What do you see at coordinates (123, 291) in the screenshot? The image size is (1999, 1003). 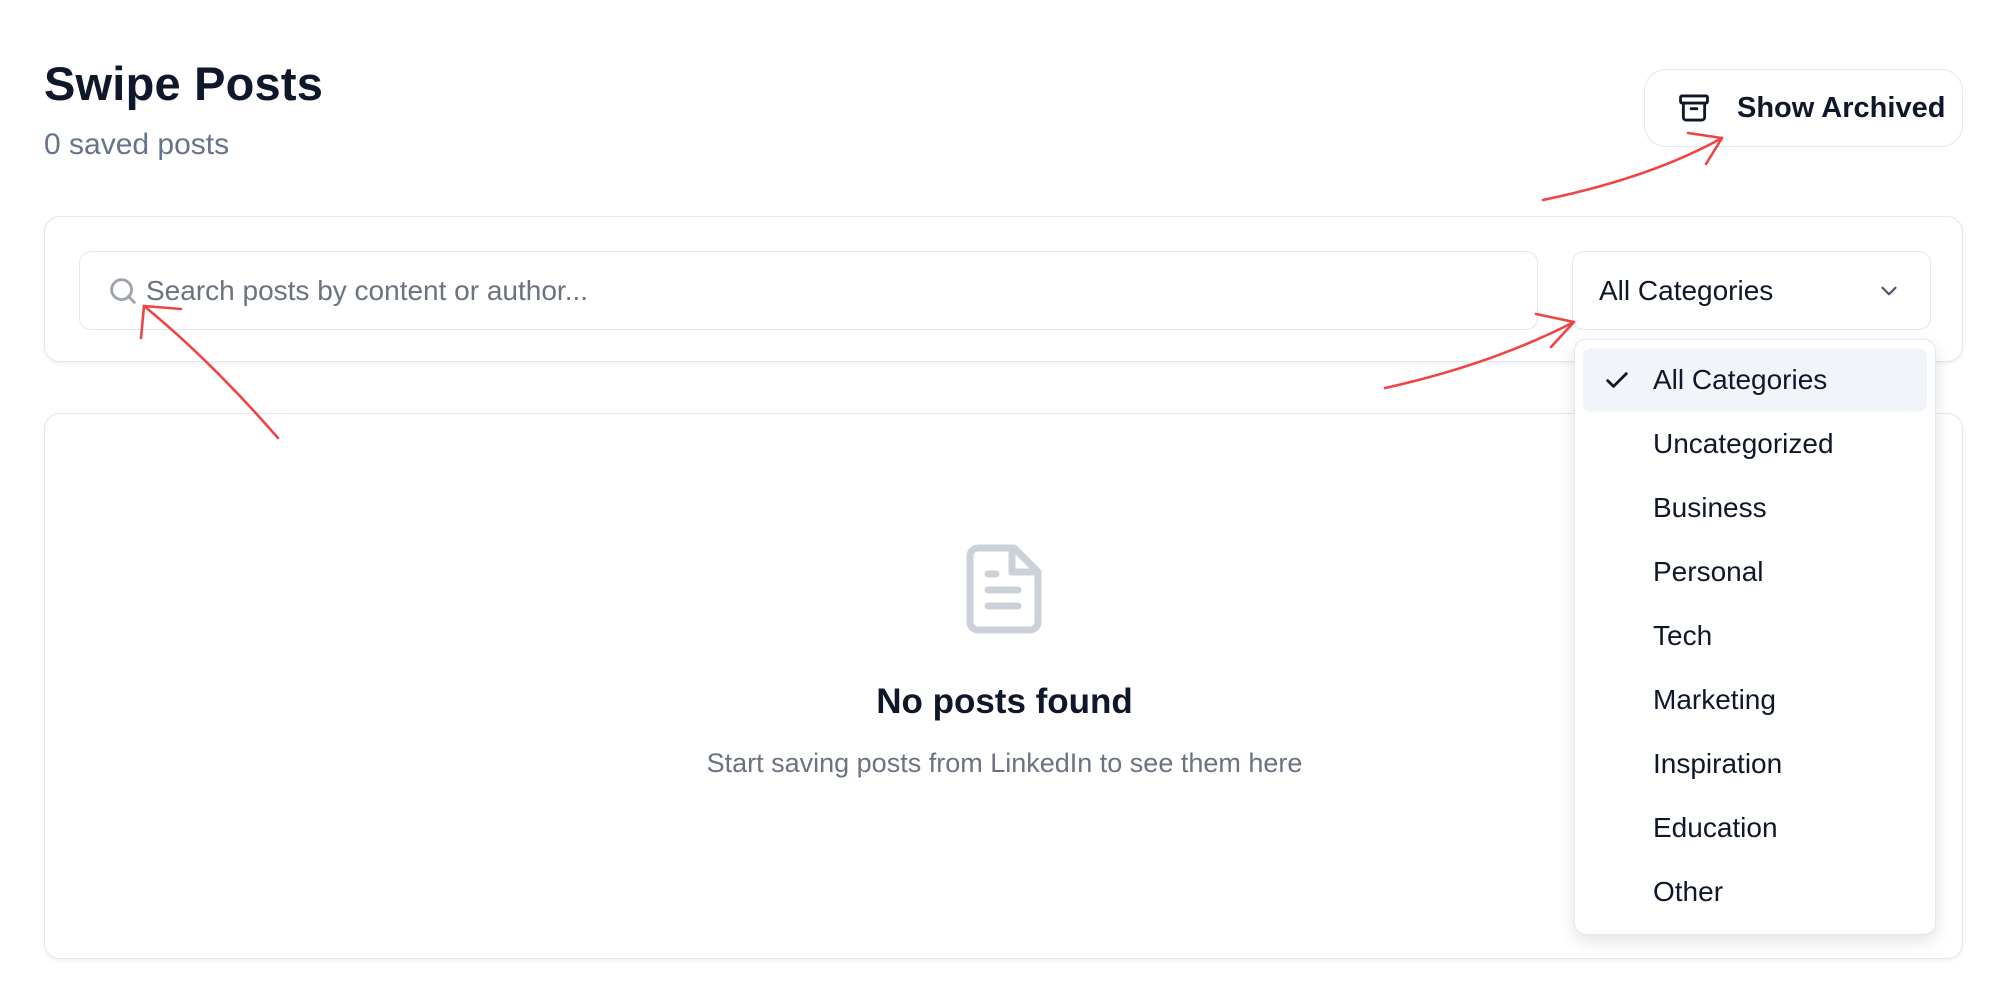 I see `search-icon` at bounding box center [123, 291].